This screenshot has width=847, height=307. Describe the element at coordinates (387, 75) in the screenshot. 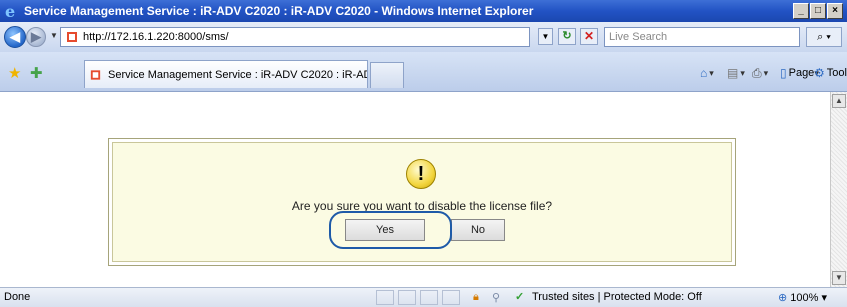

I see `new-tab-button` at that location.